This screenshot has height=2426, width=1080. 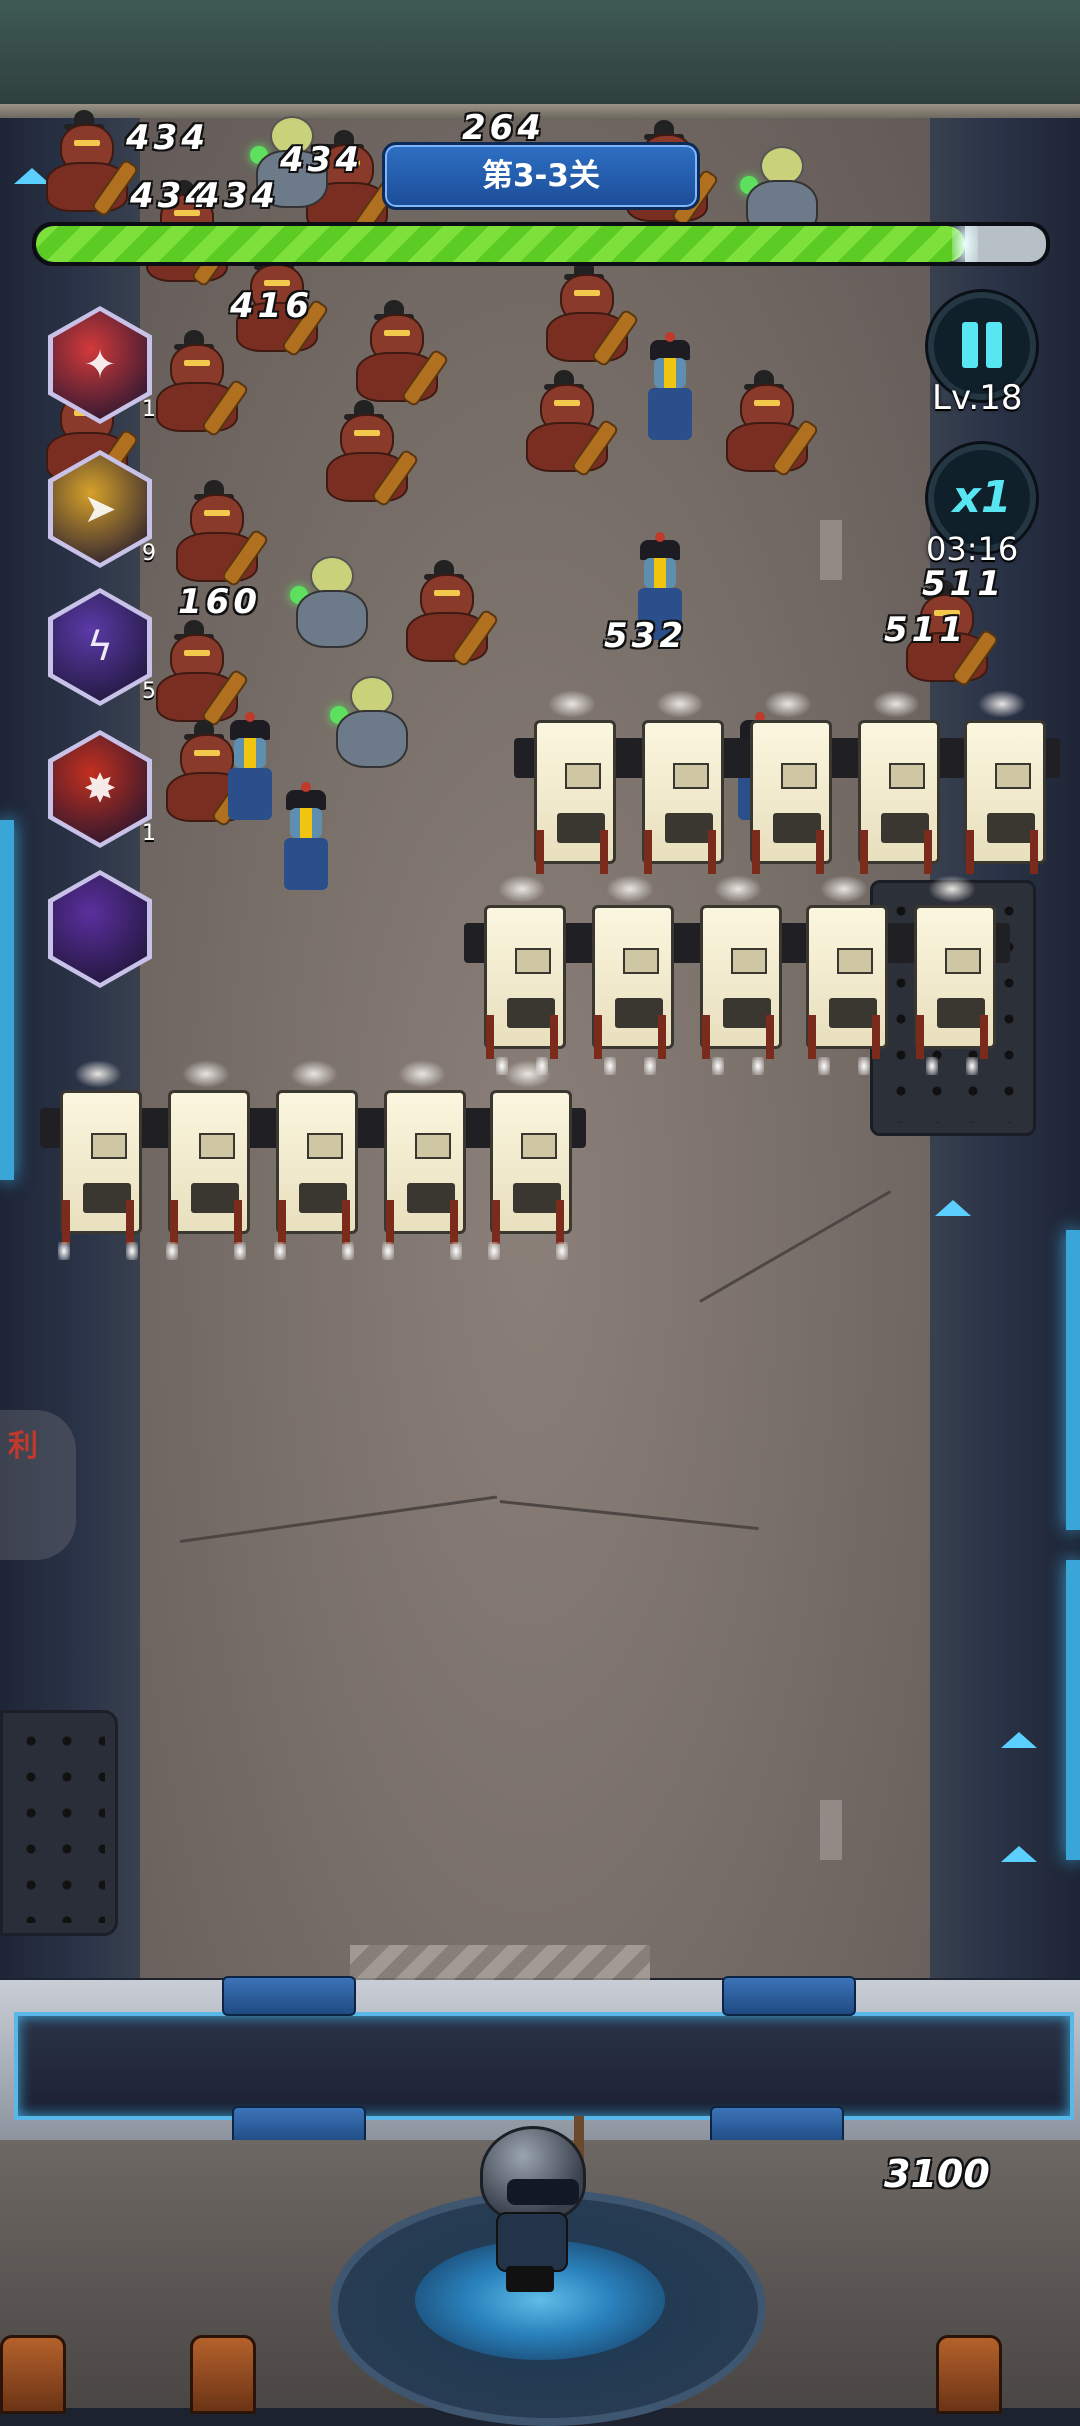 I want to click on player-hero, so click(x=530, y=2206).